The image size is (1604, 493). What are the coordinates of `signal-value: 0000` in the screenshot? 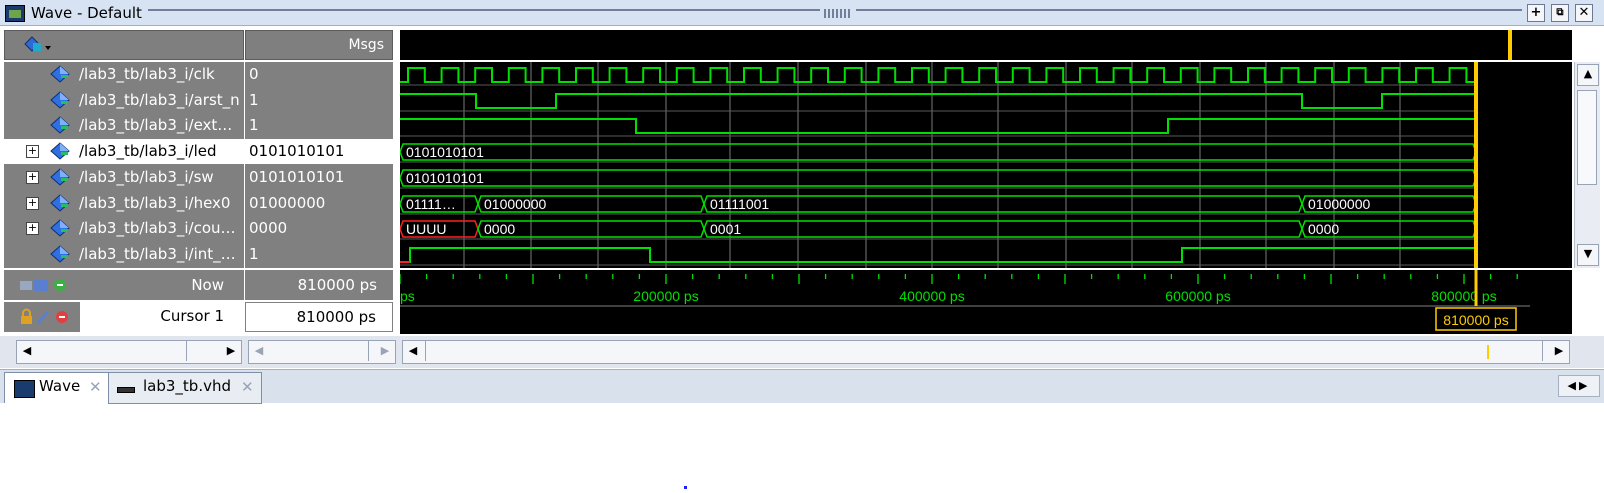 It's located at (268, 228).